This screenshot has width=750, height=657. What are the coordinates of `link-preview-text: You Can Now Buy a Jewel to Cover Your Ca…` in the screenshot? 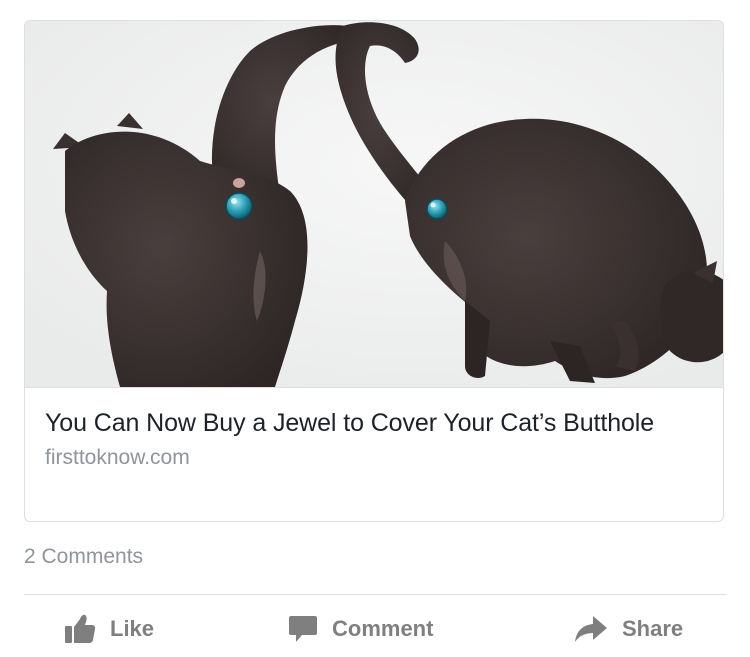 It's located at (375, 438).